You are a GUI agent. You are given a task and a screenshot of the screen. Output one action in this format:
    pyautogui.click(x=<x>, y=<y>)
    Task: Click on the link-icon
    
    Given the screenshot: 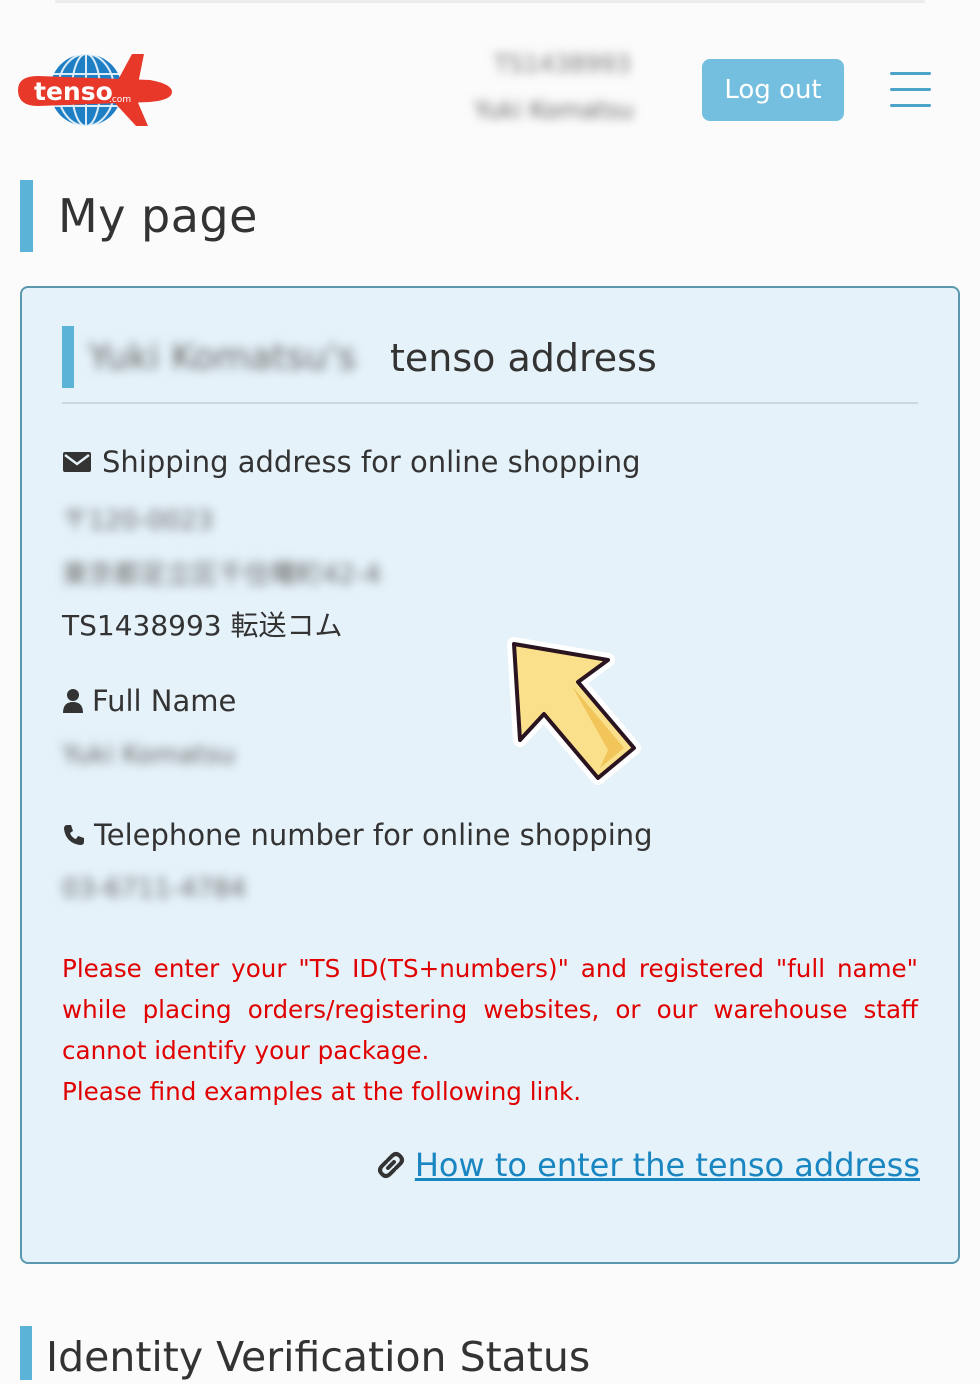 What is the action you would take?
    pyautogui.click(x=390, y=1165)
    